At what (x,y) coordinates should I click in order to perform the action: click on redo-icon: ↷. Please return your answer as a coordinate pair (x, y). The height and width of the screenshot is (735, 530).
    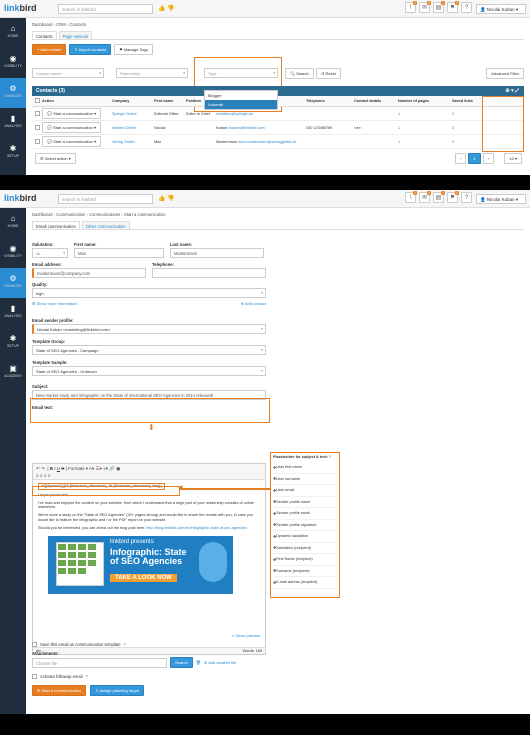
    Looking at the image, I should click on (43, 468).